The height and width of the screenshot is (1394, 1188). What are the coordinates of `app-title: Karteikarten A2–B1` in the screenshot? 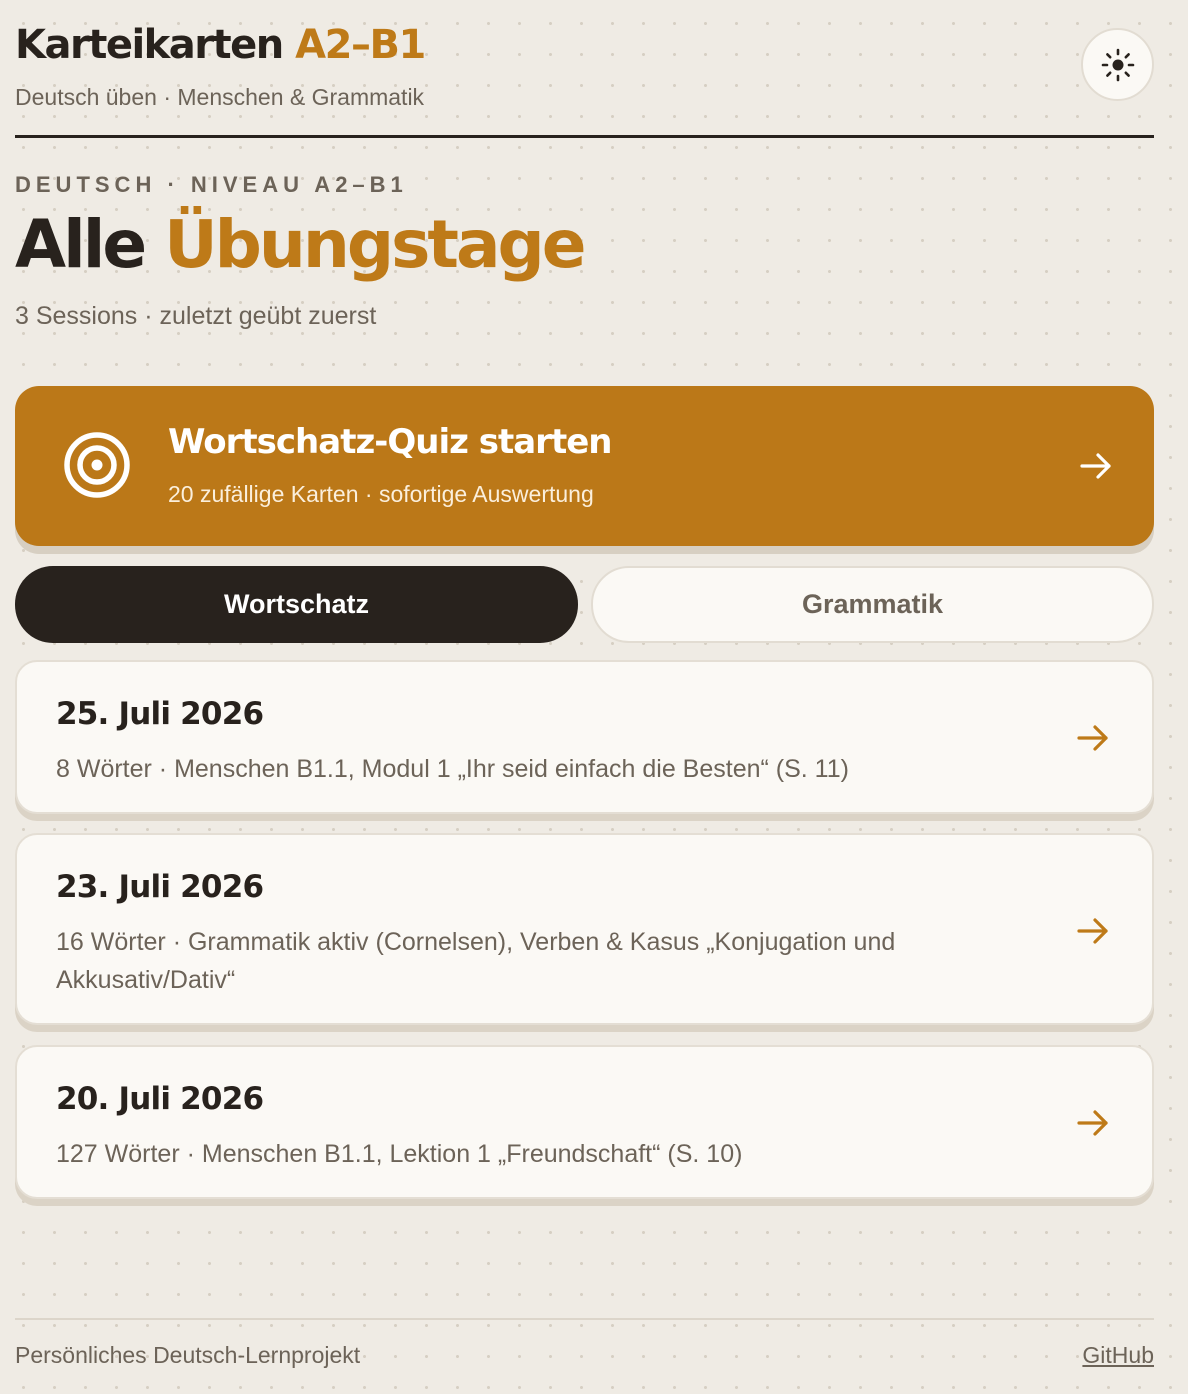 It's located at (220, 45).